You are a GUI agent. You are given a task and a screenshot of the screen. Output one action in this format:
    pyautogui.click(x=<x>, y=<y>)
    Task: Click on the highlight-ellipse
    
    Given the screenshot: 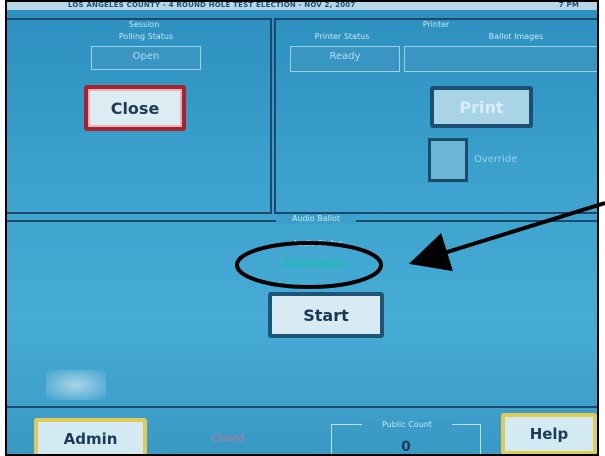 What is the action you would take?
    pyautogui.click(x=309, y=265)
    